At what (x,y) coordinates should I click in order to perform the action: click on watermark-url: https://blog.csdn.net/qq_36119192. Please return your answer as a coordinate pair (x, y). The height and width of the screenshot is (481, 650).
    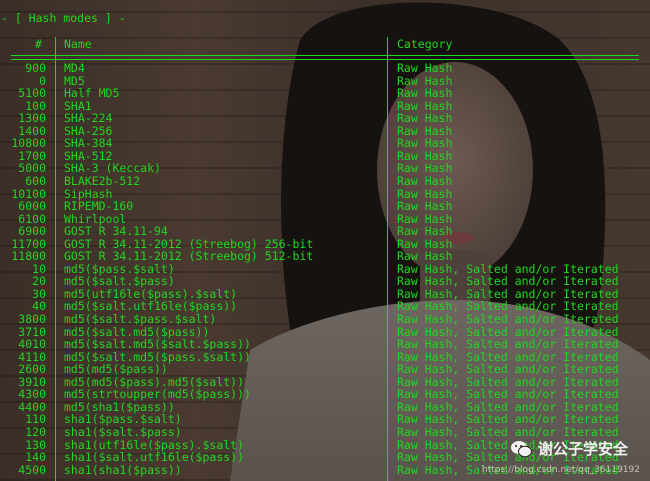
    Looking at the image, I should click on (560, 470).